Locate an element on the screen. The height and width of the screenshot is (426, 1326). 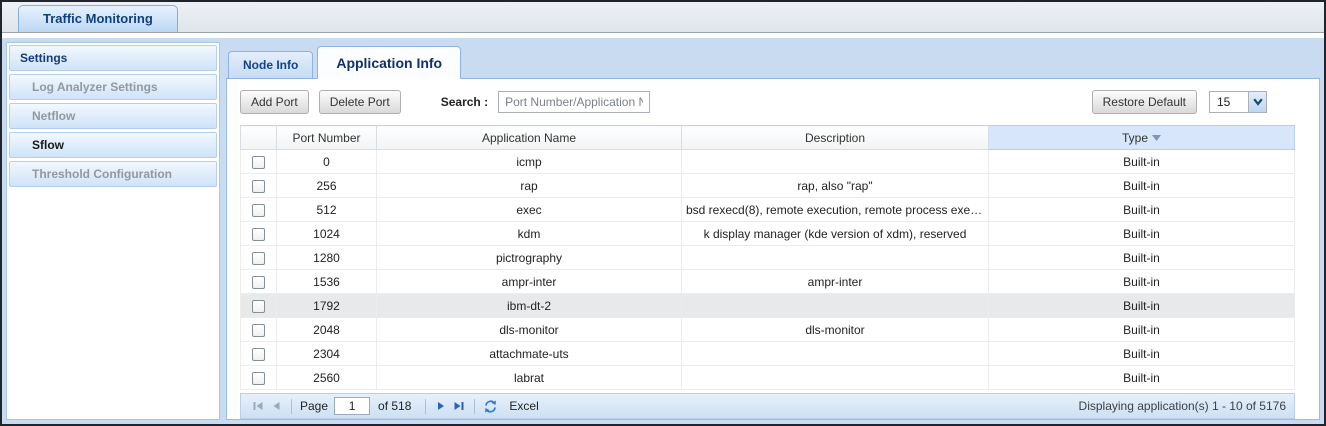
prev-page-icon is located at coordinates (276, 406).